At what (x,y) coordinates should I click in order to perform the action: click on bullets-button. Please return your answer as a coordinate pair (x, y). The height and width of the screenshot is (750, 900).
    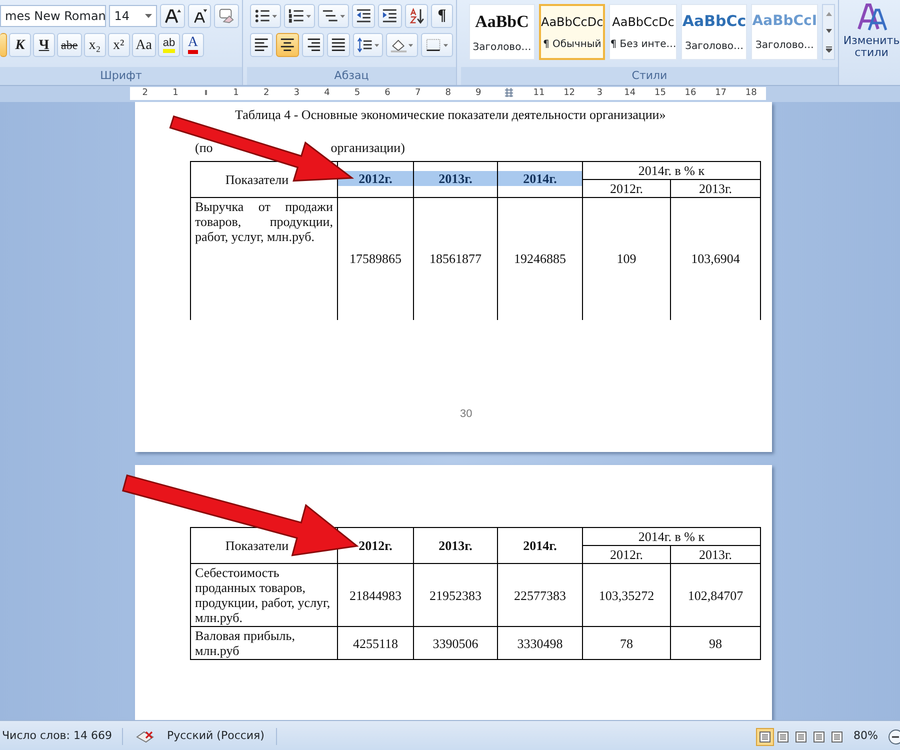
    Looking at the image, I should click on (265, 16).